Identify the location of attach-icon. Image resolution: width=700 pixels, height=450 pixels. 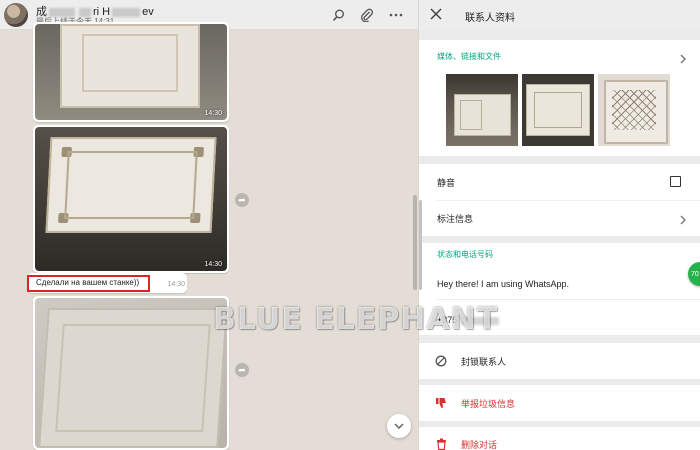
(366, 15).